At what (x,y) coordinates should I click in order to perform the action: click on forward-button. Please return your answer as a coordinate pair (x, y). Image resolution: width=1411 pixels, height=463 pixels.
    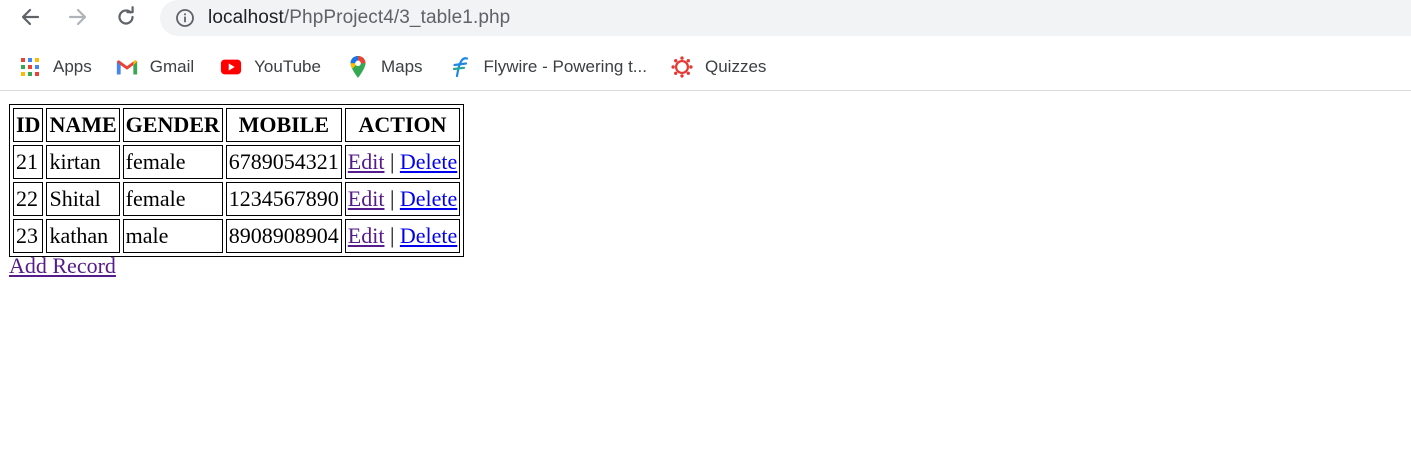
    Looking at the image, I should click on (78, 17).